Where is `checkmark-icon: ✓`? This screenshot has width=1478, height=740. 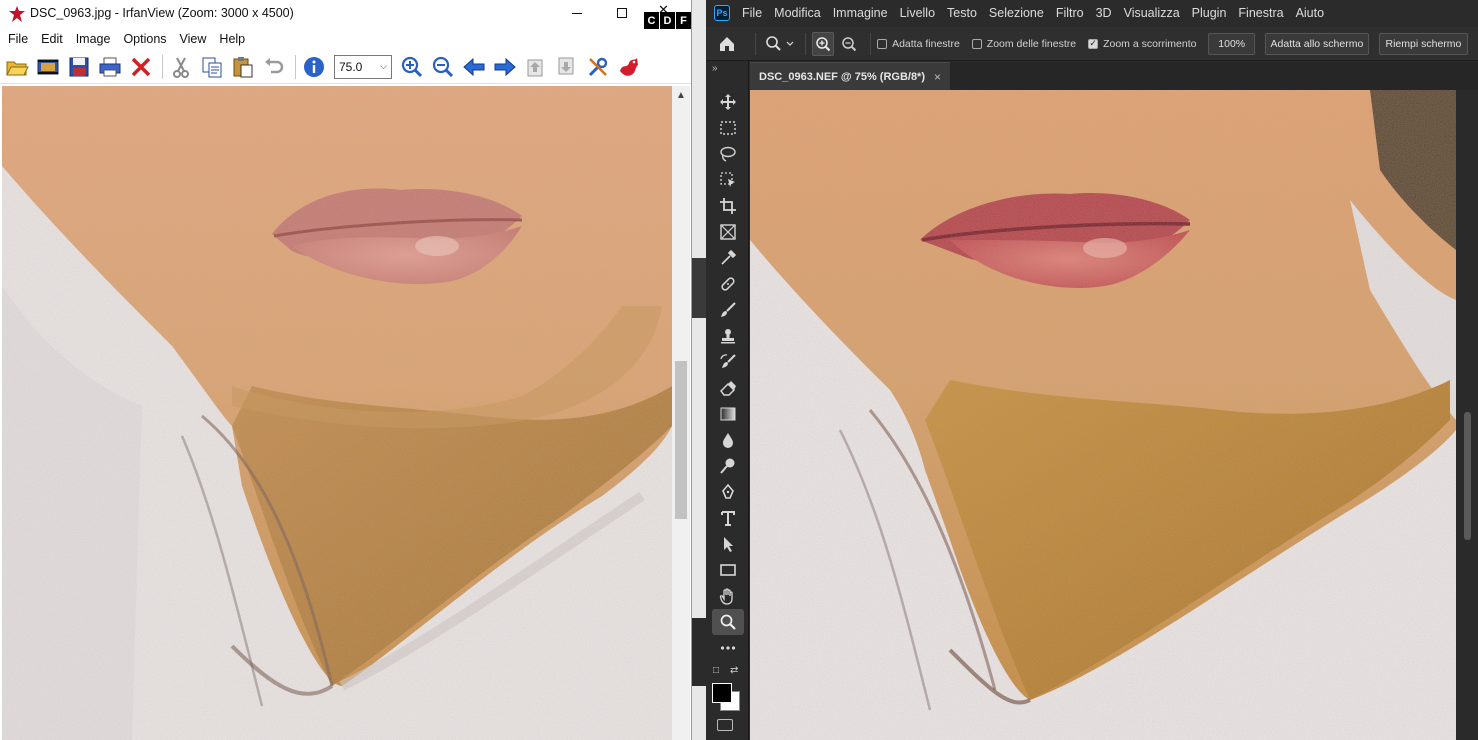 checkmark-icon: ✓ is located at coordinates (1093, 43).